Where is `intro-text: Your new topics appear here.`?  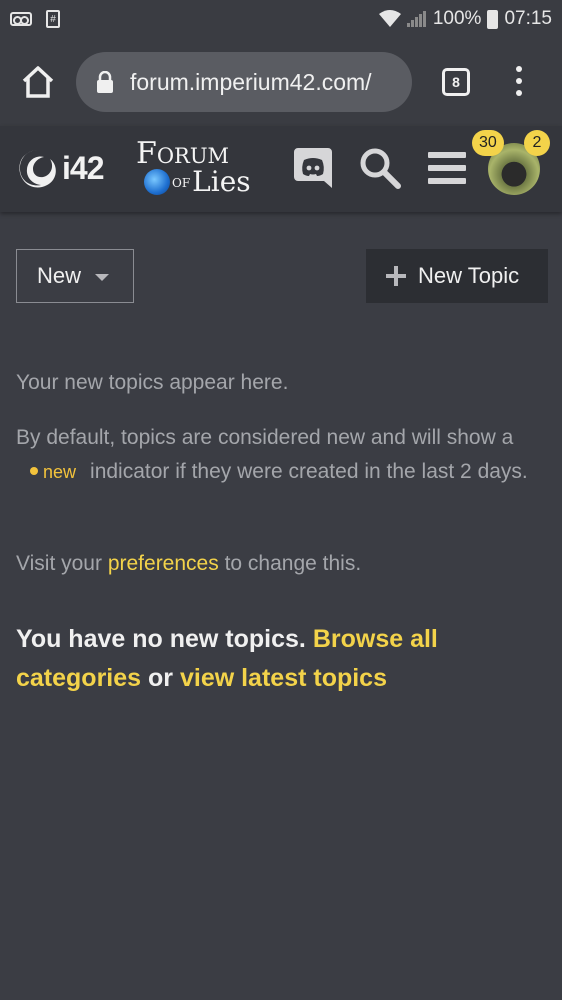
intro-text: Your new topics appear here. is located at coordinates (152, 382).